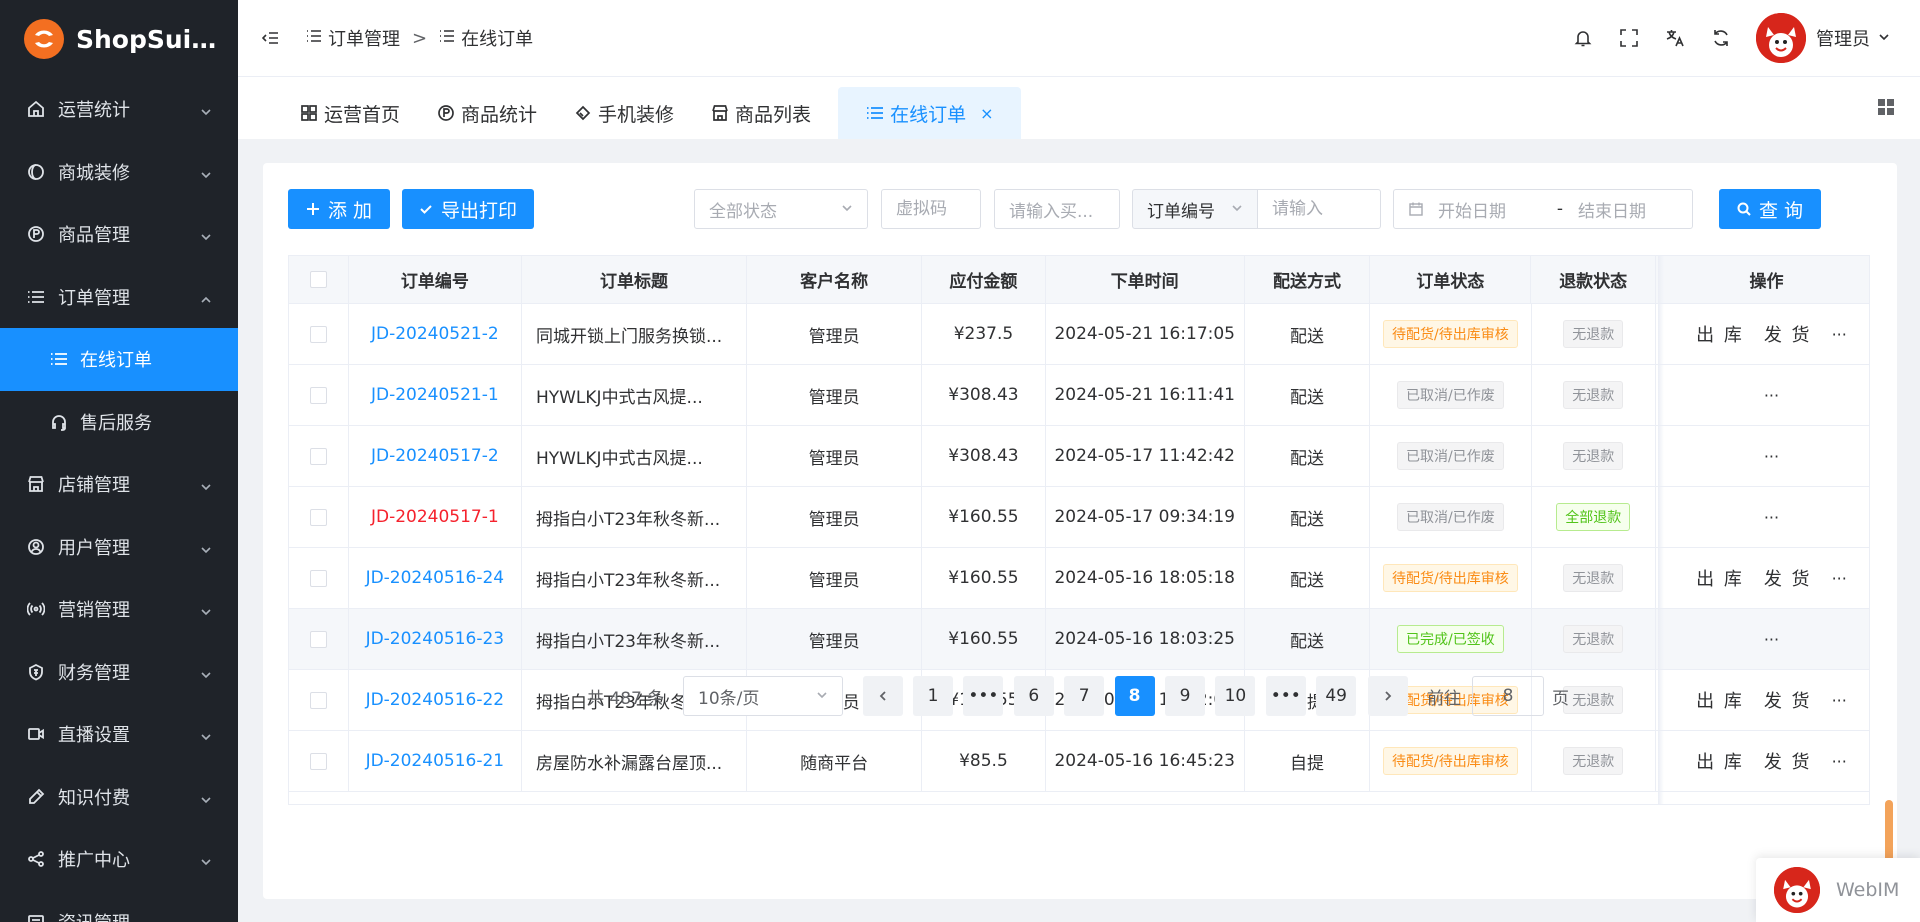 The width and height of the screenshot is (1920, 922). I want to click on page-10: 10, so click(1235, 696).